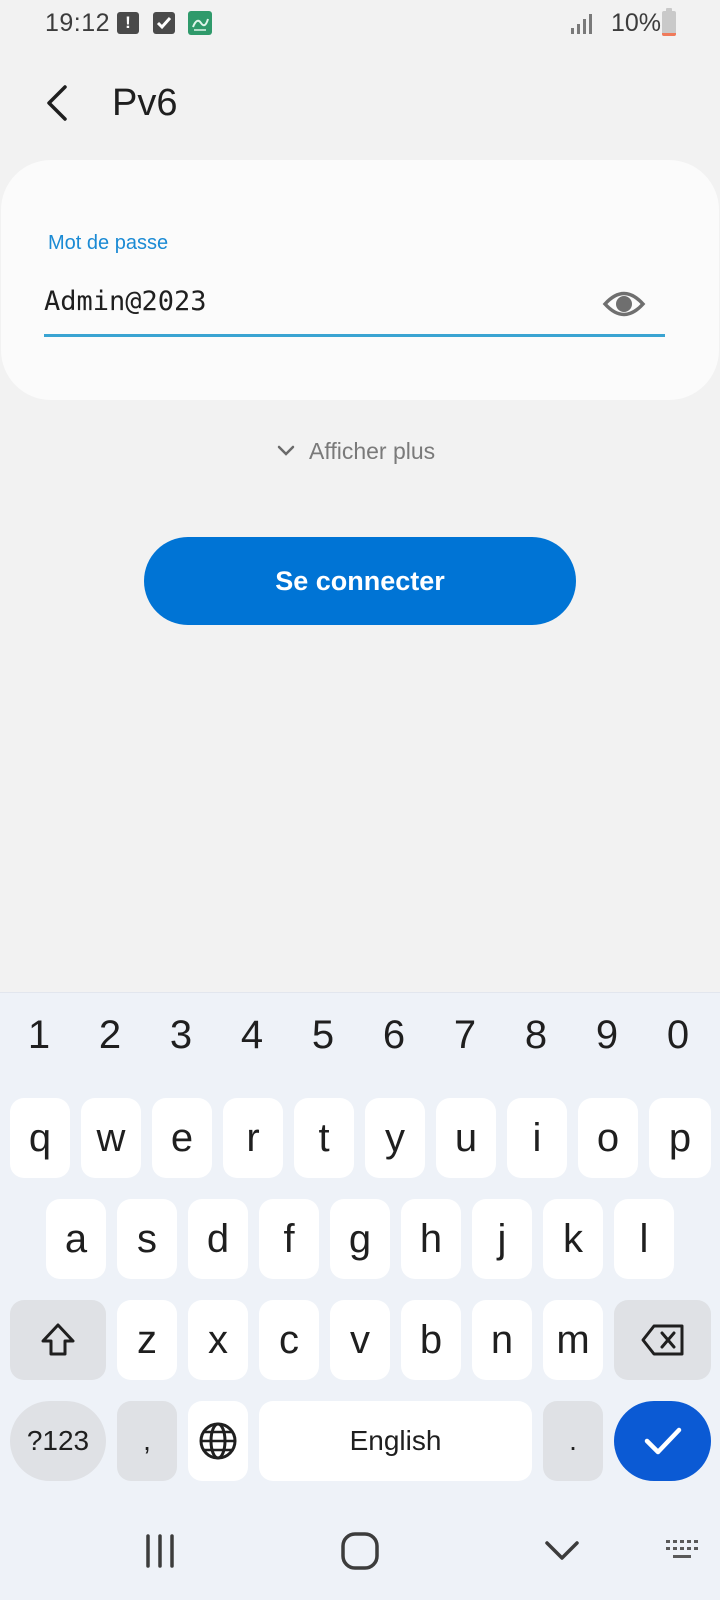  What do you see at coordinates (147, 1340) in the screenshot?
I see `key-z: z` at bounding box center [147, 1340].